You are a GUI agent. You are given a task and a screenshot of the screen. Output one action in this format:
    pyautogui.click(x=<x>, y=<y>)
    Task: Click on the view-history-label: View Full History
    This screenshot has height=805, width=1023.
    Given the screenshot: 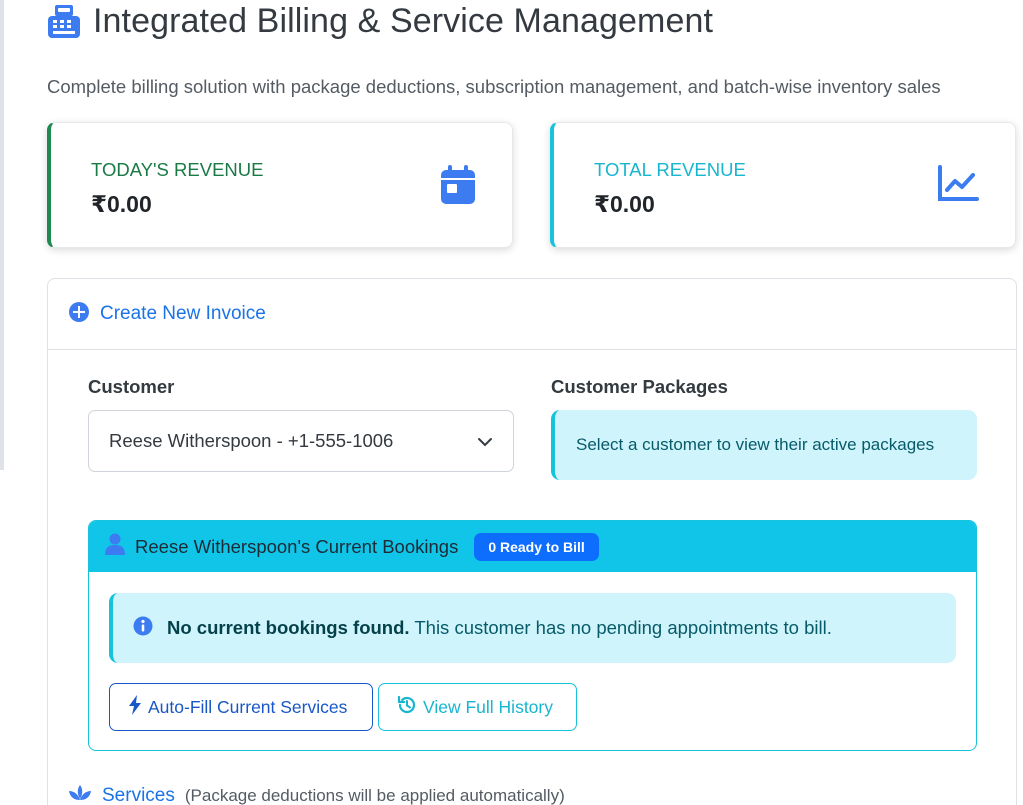 What is the action you would take?
    pyautogui.click(x=488, y=706)
    